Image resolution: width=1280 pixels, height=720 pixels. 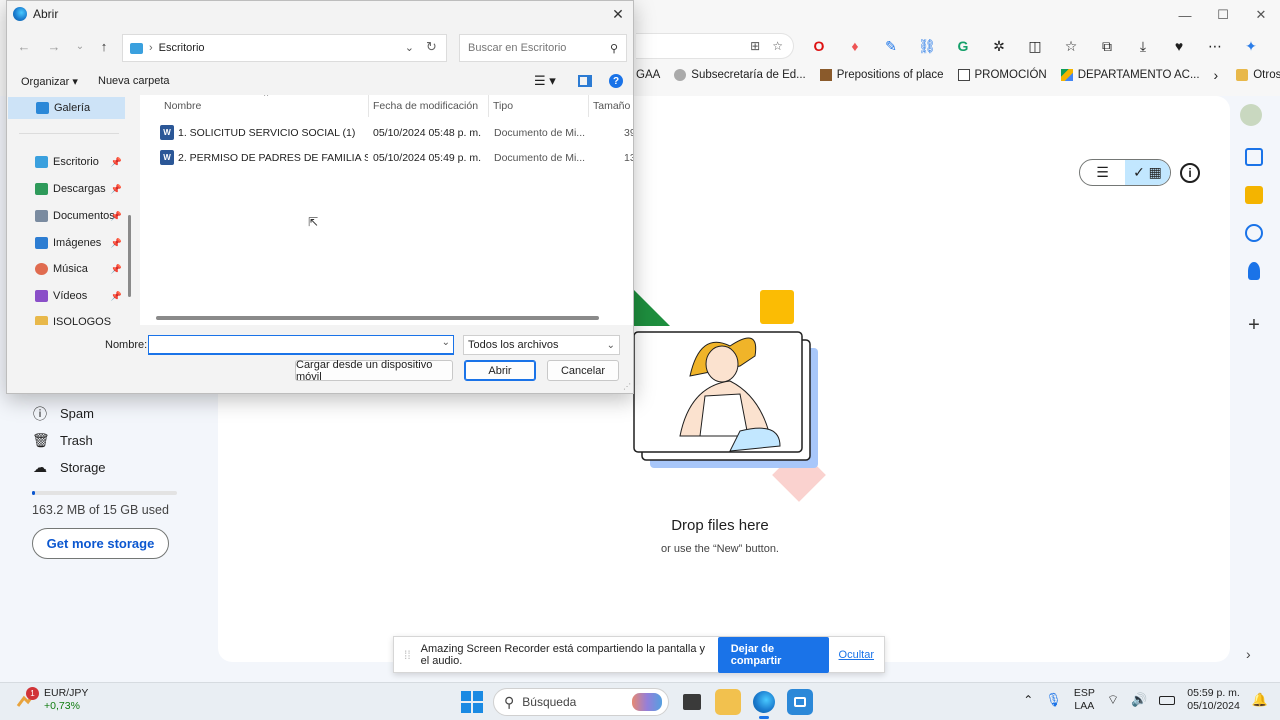 I want to click on get-more-storage-button: Get more storage, so click(x=100, y=543).